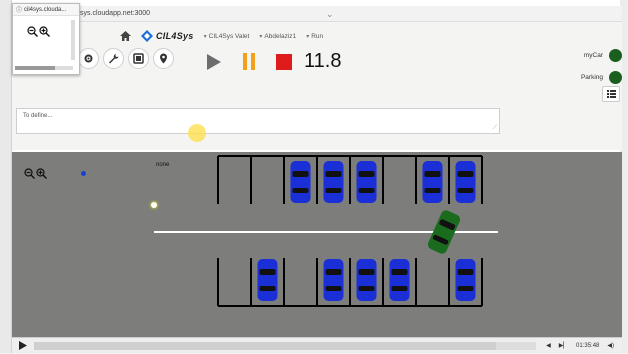  Describe the element at coordinates (317, 36) in the screenshot. I see `nav-item-label: Run` at that location.